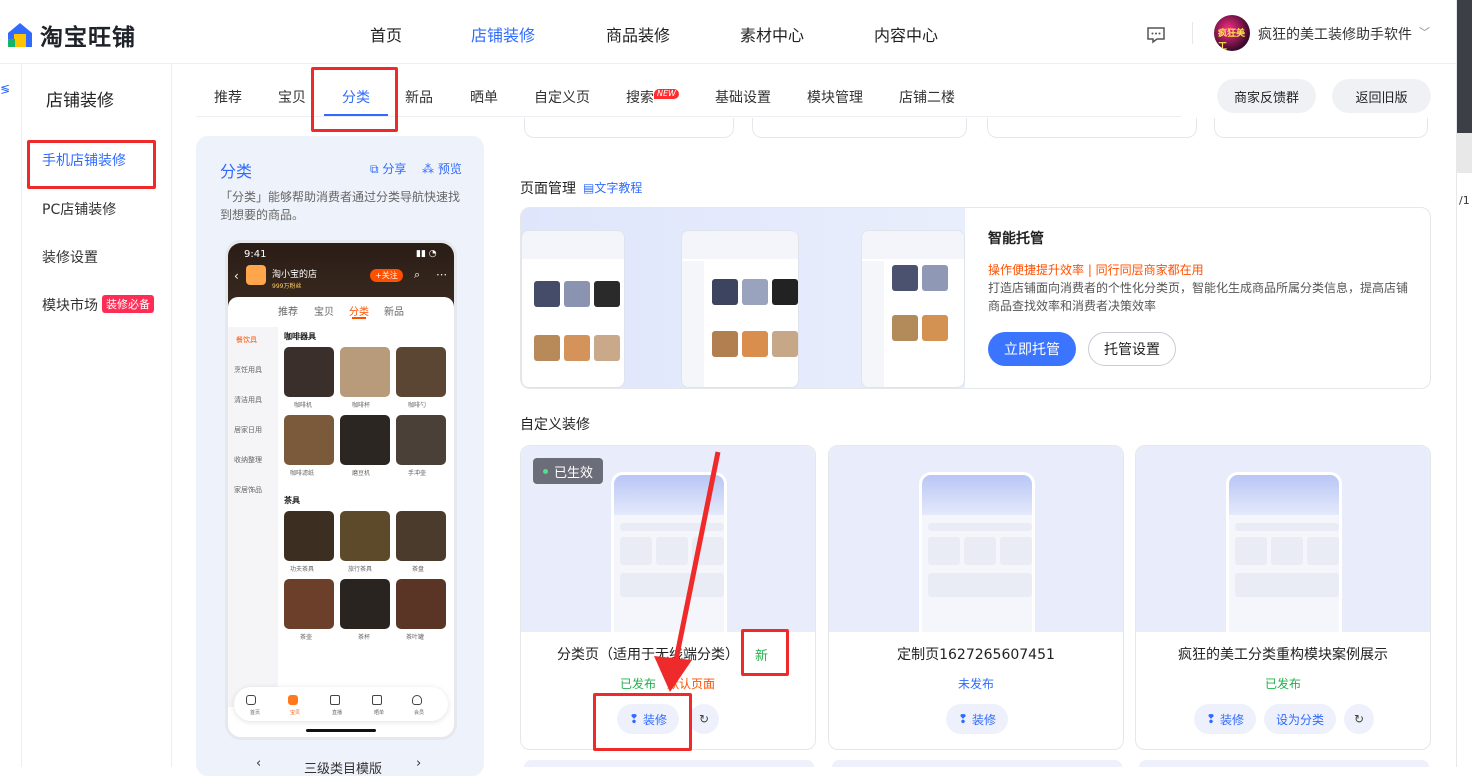 The image size is (1472, 777). I want to click on bottom-nav-label: 晒单, so click(379, 713).